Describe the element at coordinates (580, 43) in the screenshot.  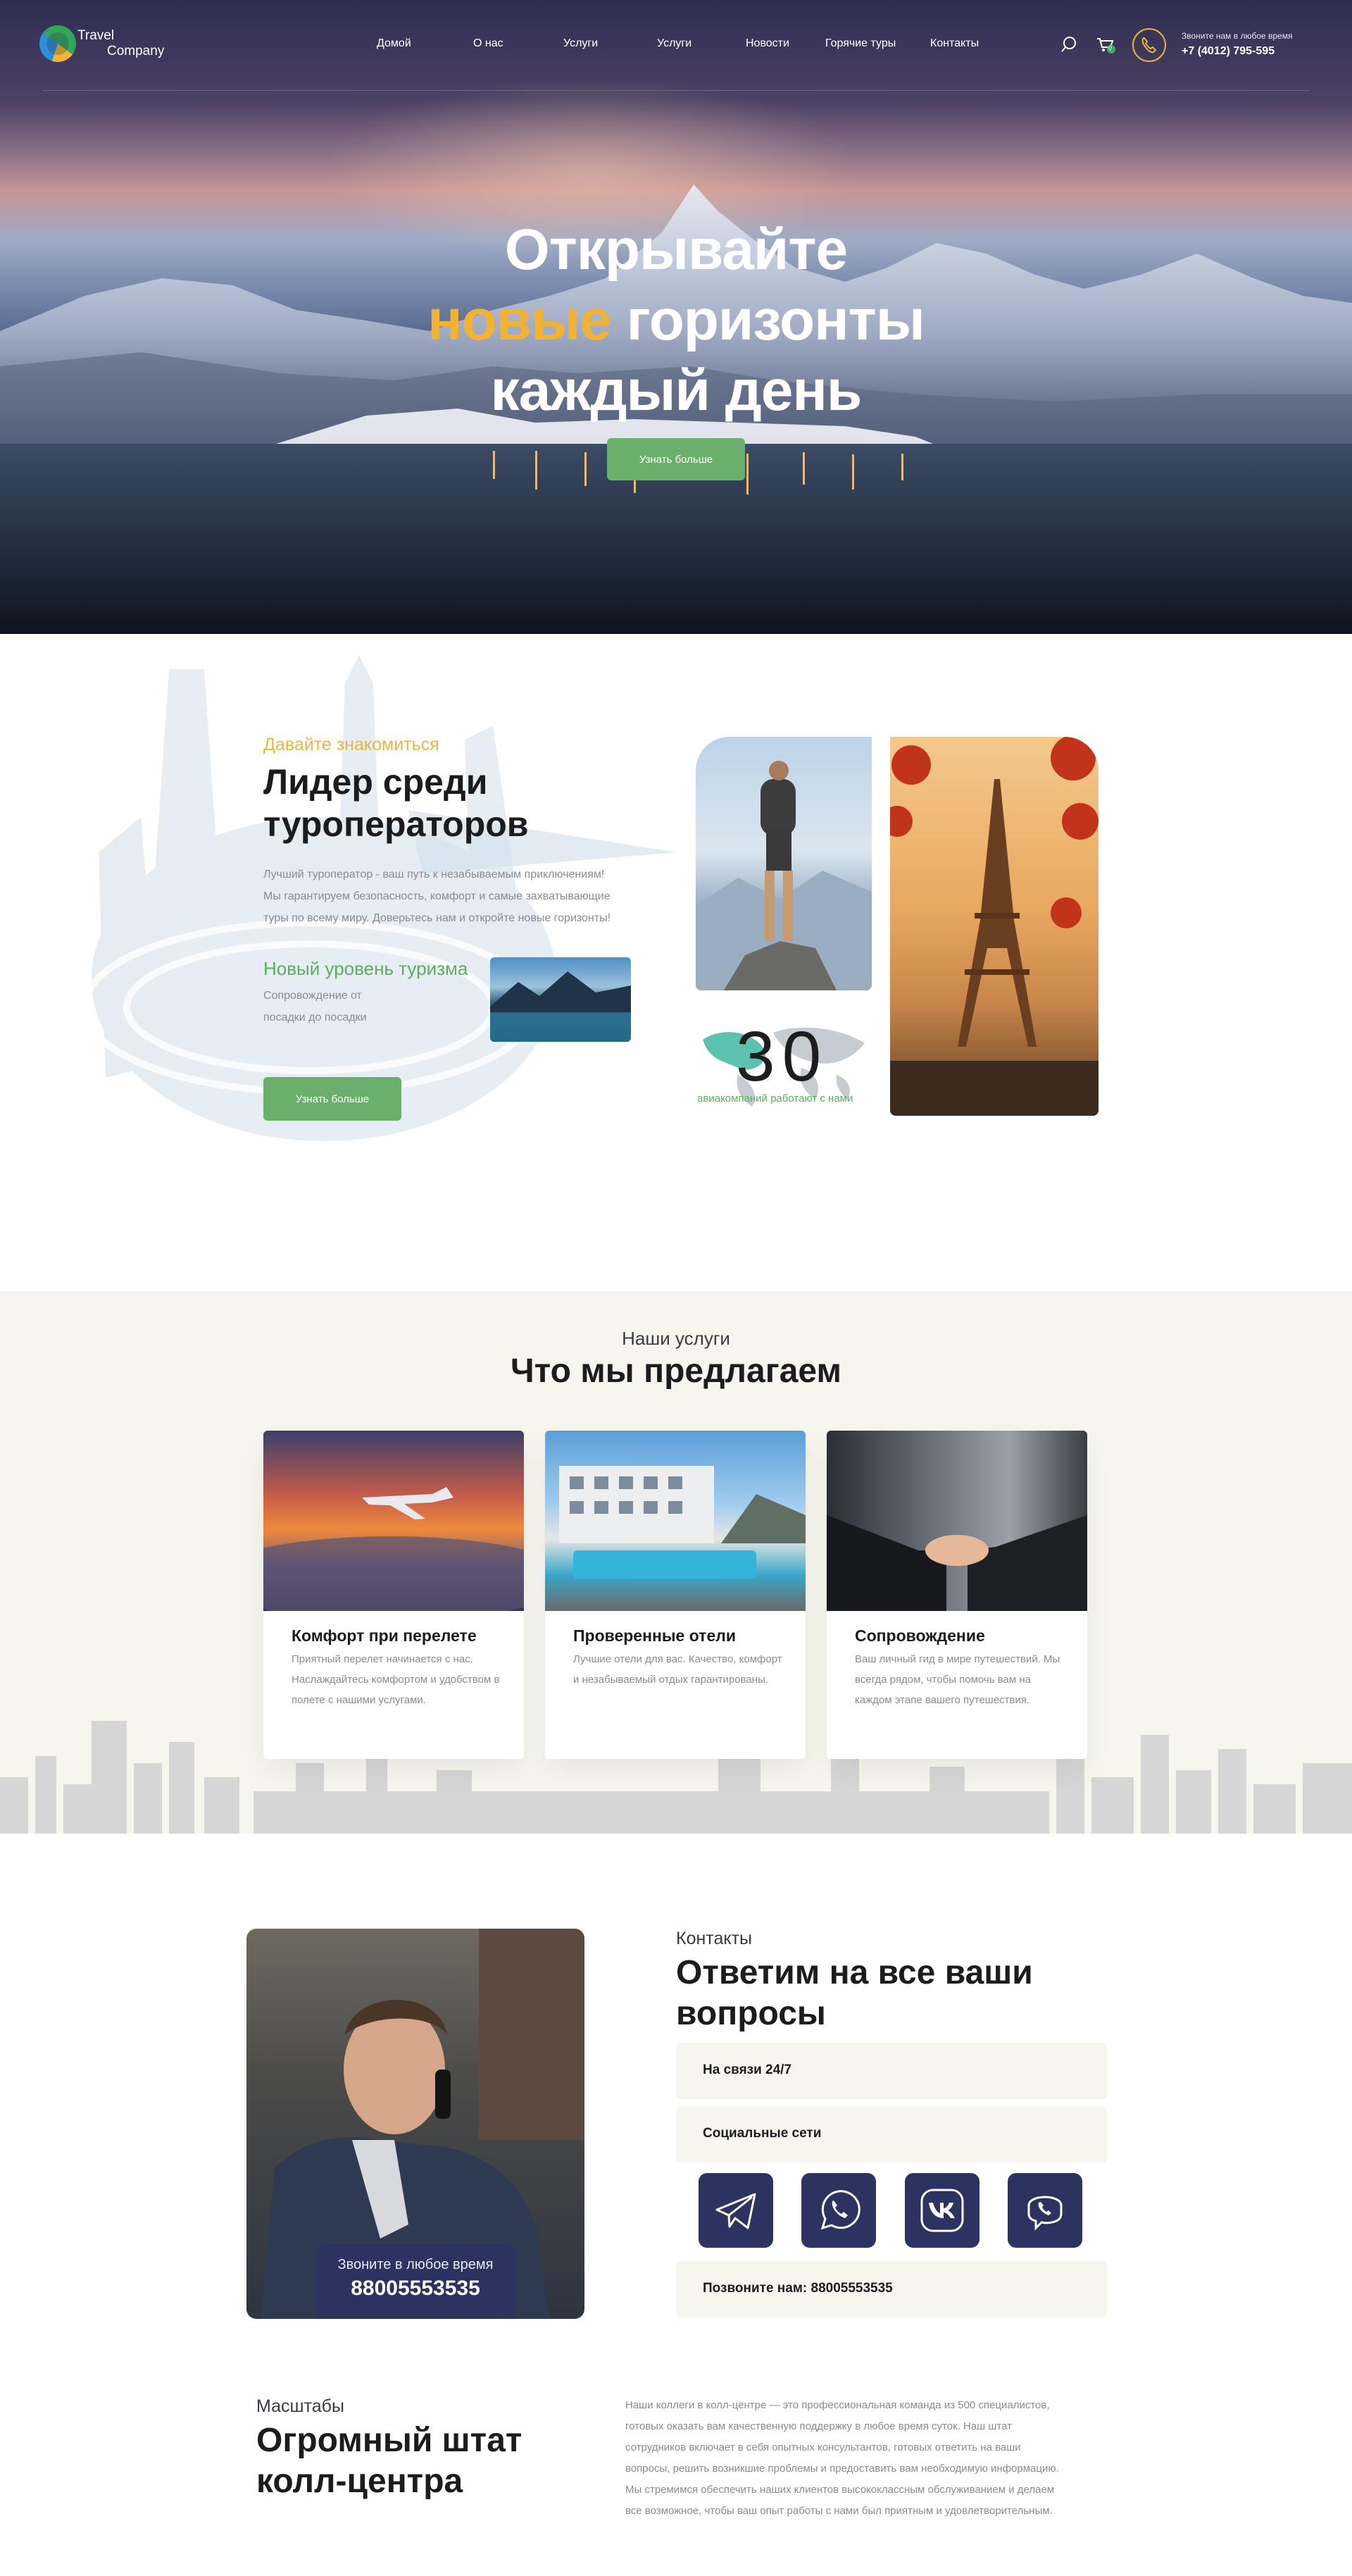
I see `nav-services: Услуги` at that location.